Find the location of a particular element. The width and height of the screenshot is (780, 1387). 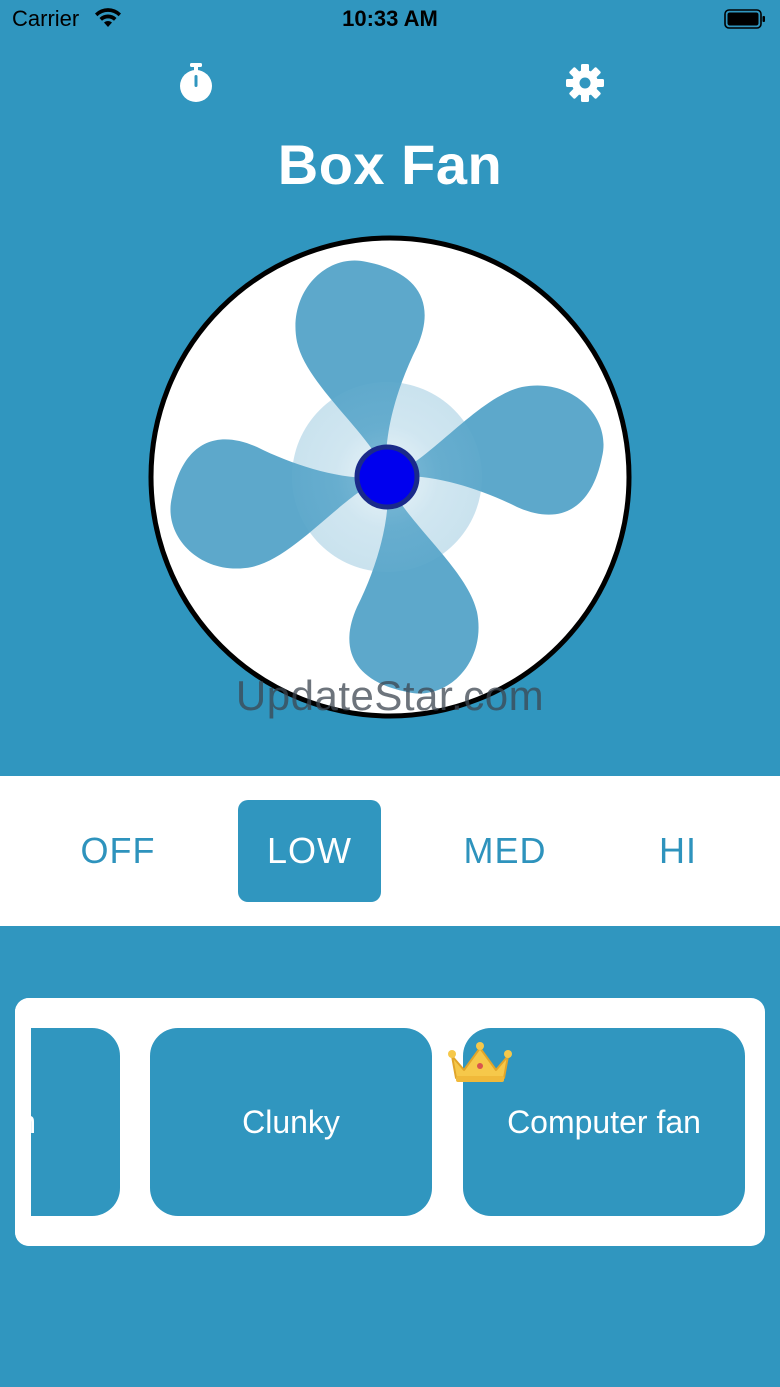

fan-hub is located at coordinates (387, 477).